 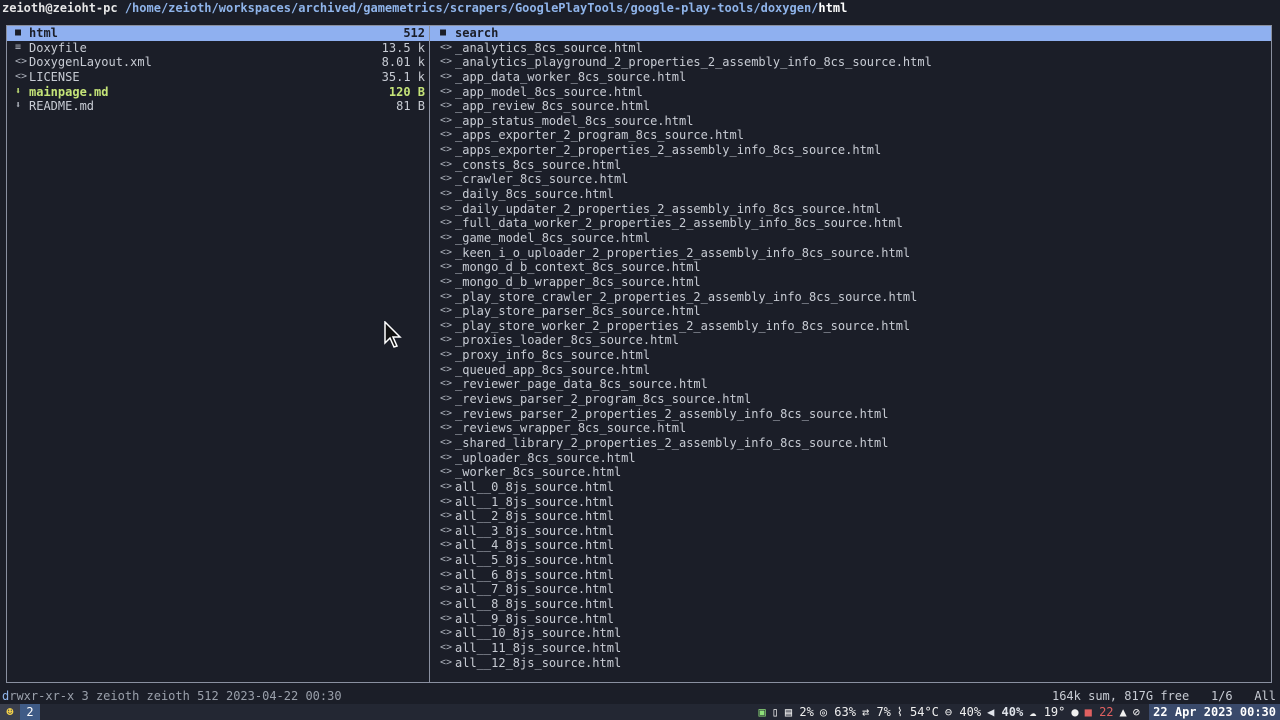 What do you see at coordinates (571, 428) in the screenshot?
I see `file-name: _reviews_wrapper_8cs_source.html` at bounding box center [571, 428].